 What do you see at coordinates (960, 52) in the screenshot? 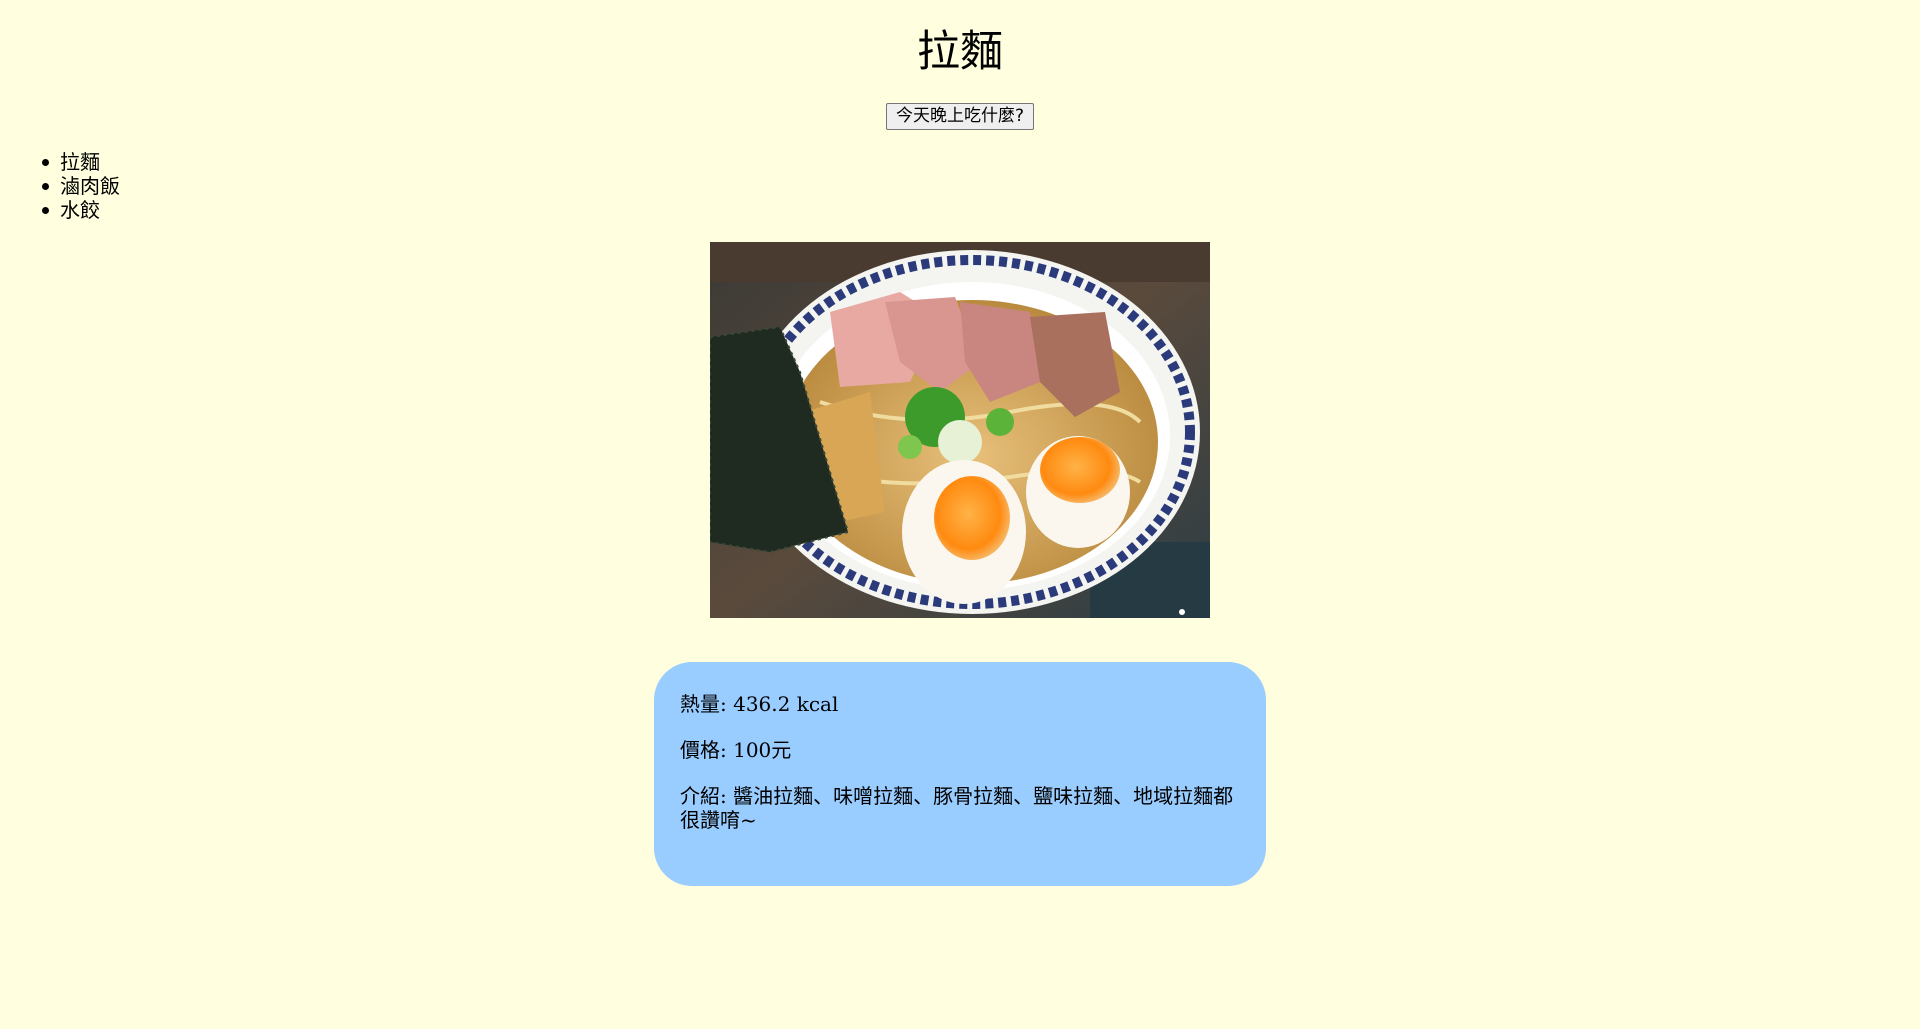
I see `page-title: 拉麵` at bounding box center [960, 52].